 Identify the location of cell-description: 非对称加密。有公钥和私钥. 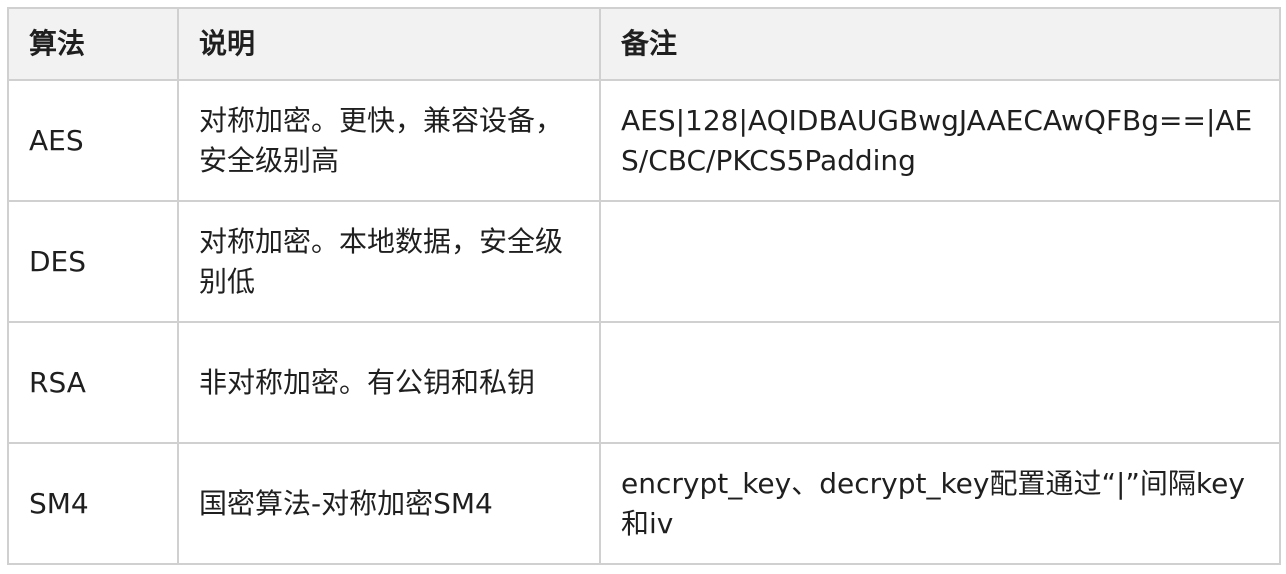
(389, 382).